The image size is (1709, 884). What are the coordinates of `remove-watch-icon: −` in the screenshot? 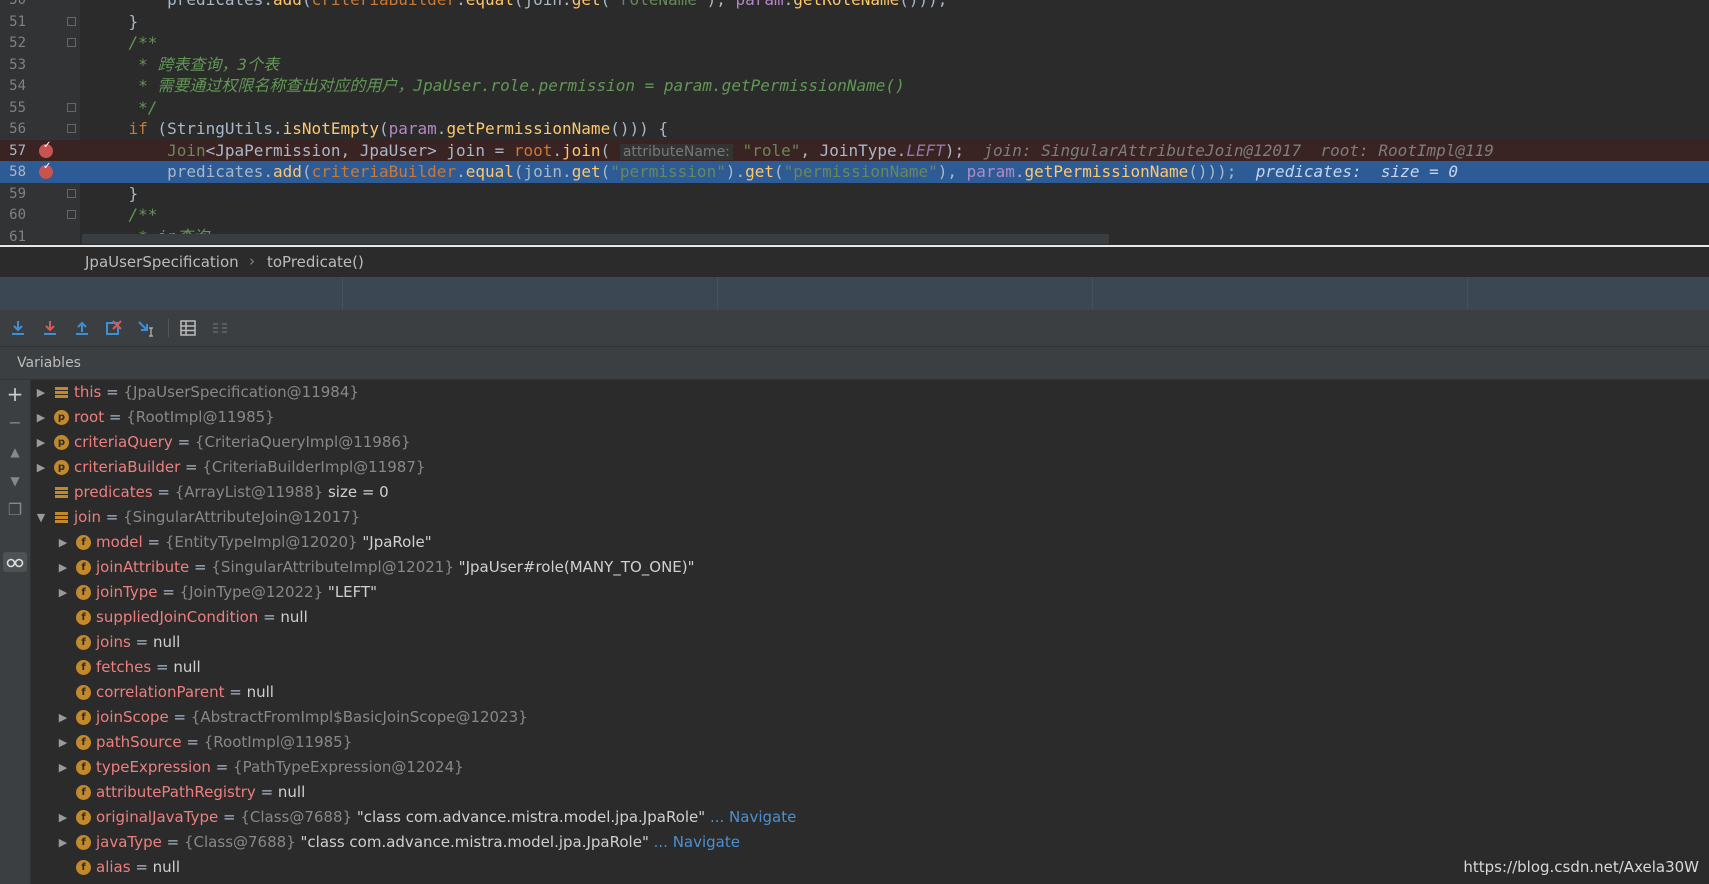 It's located at (15, 423).